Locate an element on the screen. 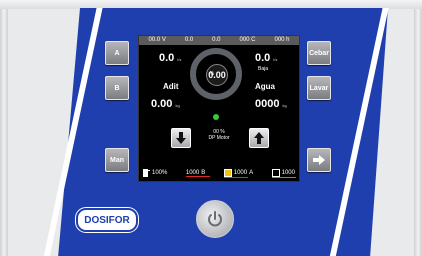 The width and height of the screenshot is (422, 256). adit-value: 0.00 is located at coordinates (162, 104).